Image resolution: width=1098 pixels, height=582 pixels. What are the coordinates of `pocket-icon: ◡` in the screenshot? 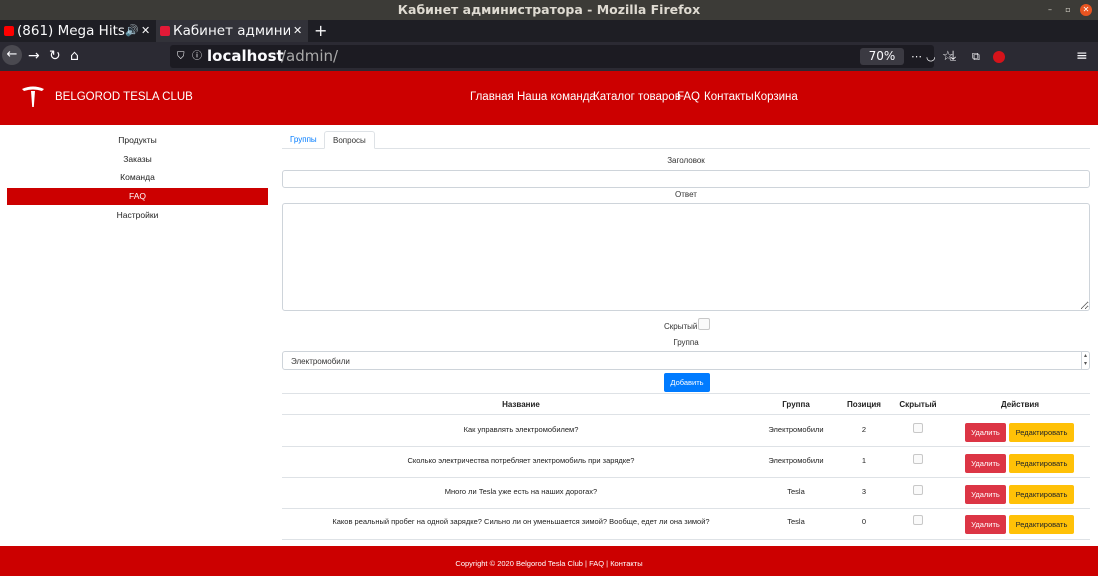 It's located at (931, 56).